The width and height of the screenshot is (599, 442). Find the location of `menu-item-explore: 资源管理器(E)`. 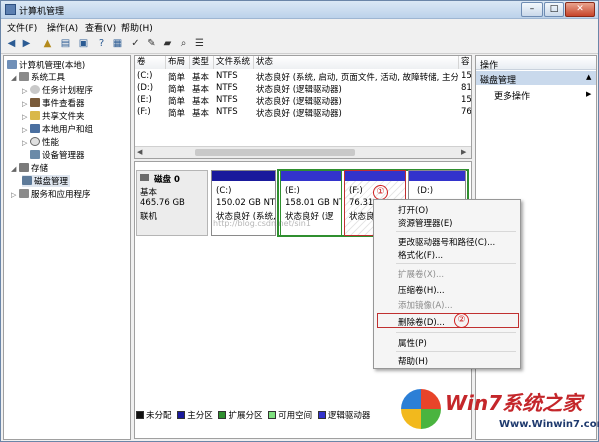

menu-item-explore: 资源管理器(E) is located at coordinates (425, 223).